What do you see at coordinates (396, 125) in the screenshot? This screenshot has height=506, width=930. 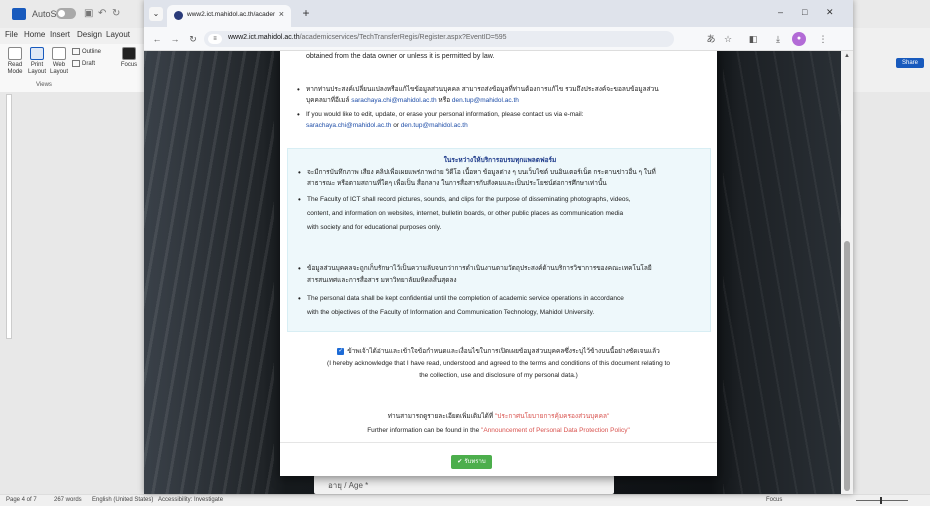 I see `english-or-text: or` at bounding box center [396, 125].